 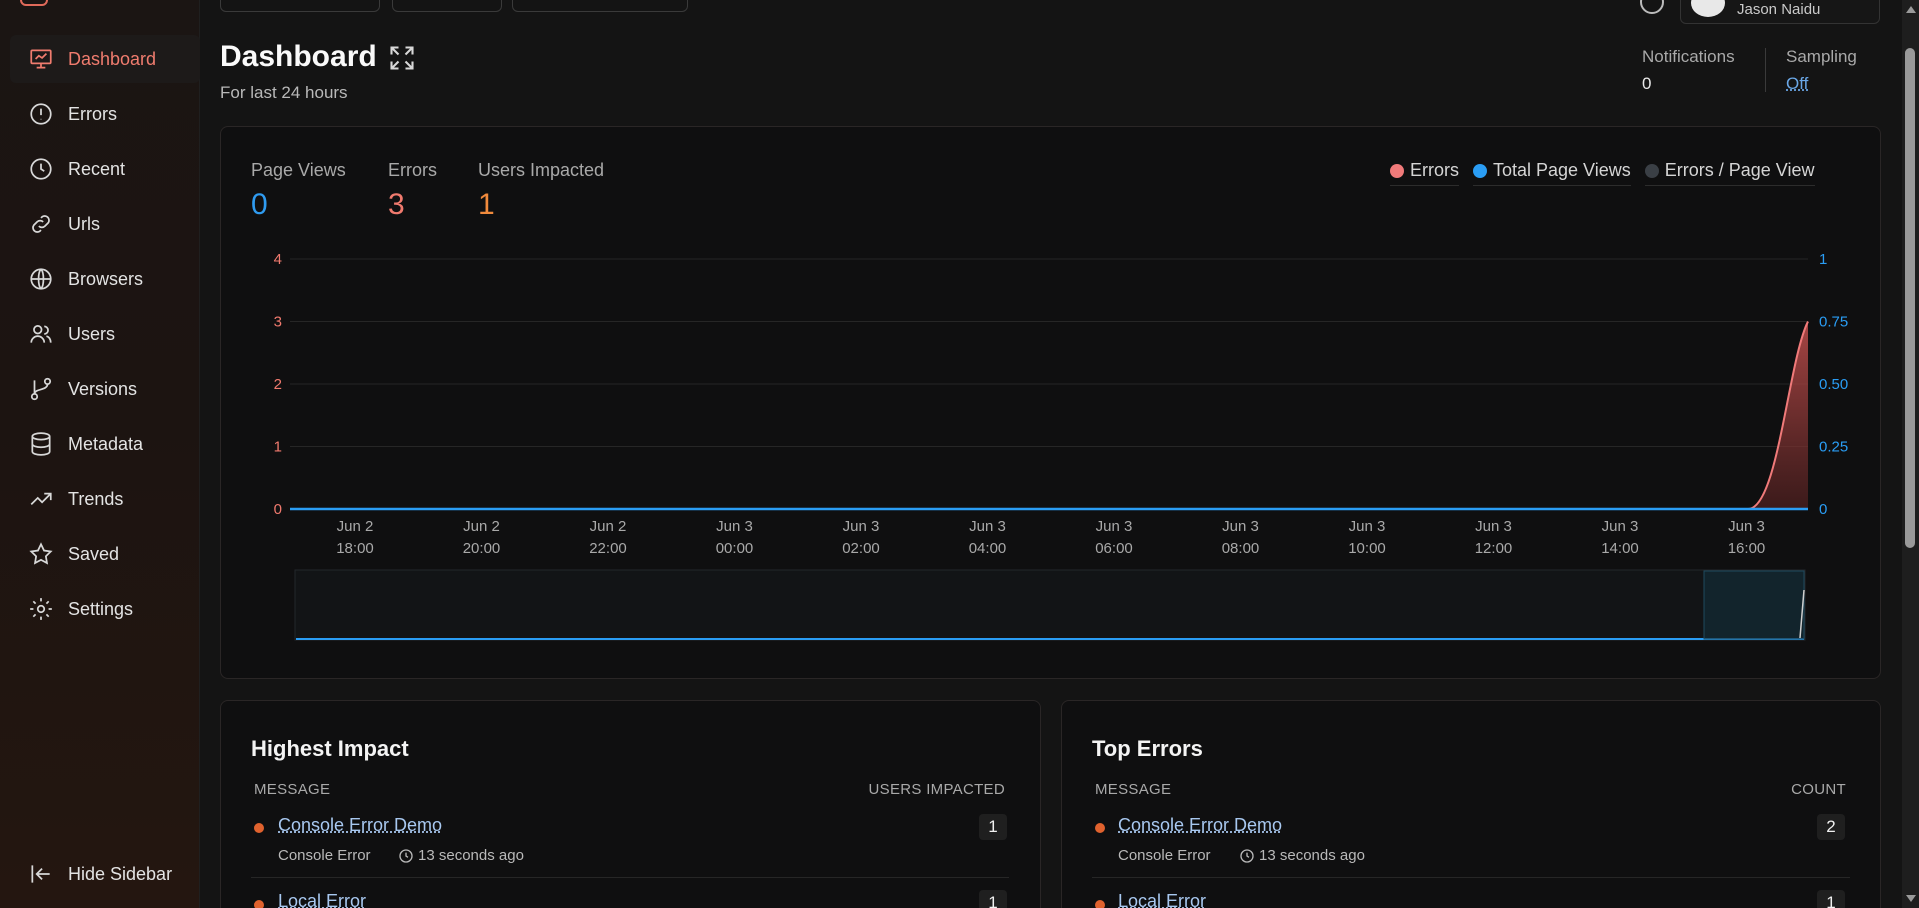 I want to click on sidebar-item-dashboard: Dashboard, so click(x=105, y=59).